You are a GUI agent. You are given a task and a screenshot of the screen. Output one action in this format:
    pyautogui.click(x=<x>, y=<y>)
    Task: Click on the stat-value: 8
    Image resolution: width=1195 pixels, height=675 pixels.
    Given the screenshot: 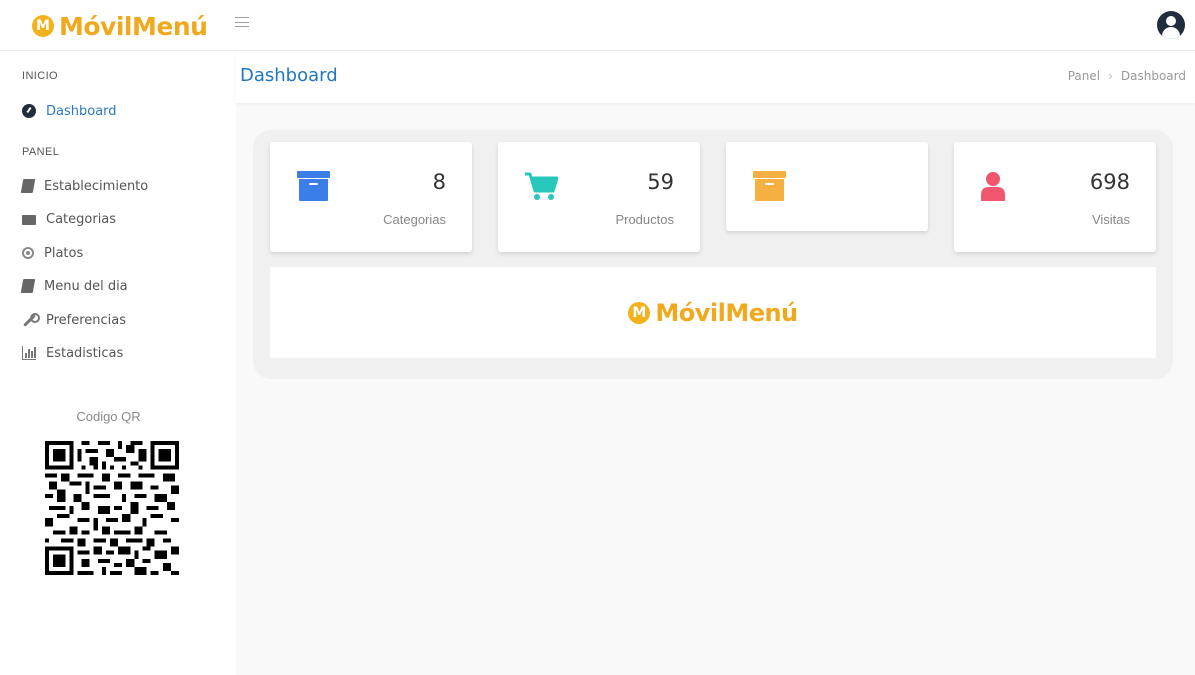 What is the action you would take?
    pyautogui.click(x=439, y=182)
    